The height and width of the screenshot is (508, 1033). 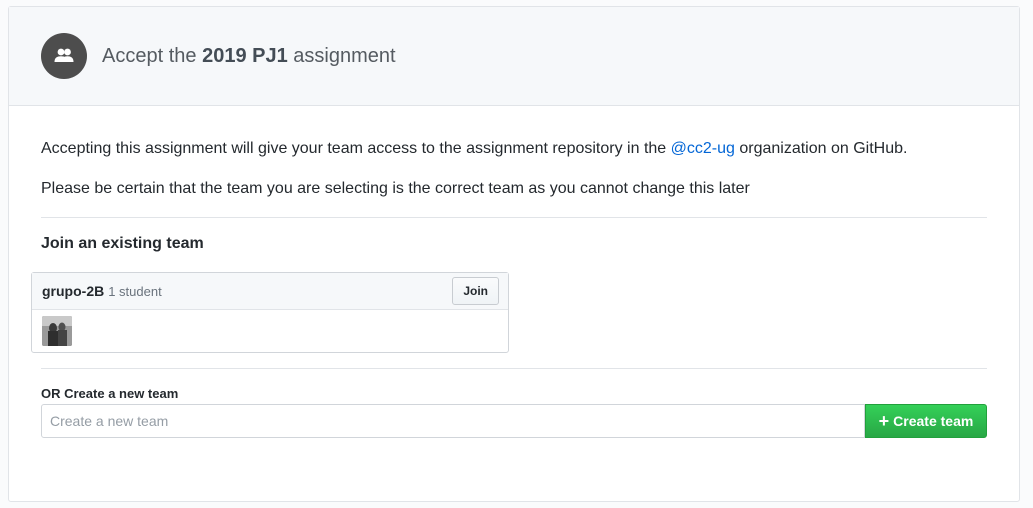 I want to click on people-icon, so click(x=64, y=56).